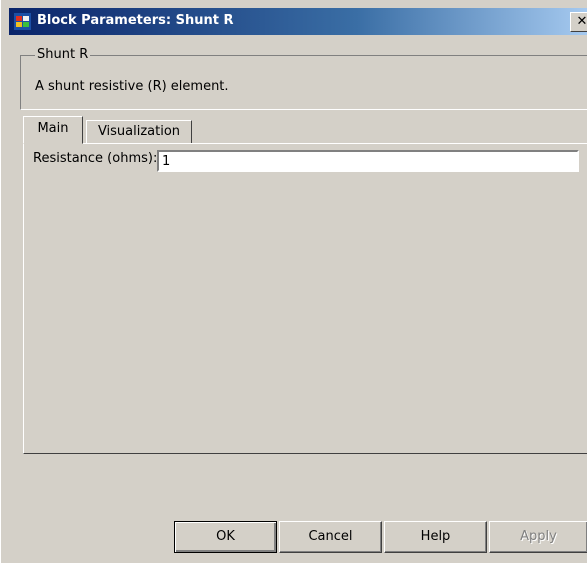 Image resolution: width=587 pixels, height=563 pixels. I want to click on tab-main: Main, so click(53, 130).